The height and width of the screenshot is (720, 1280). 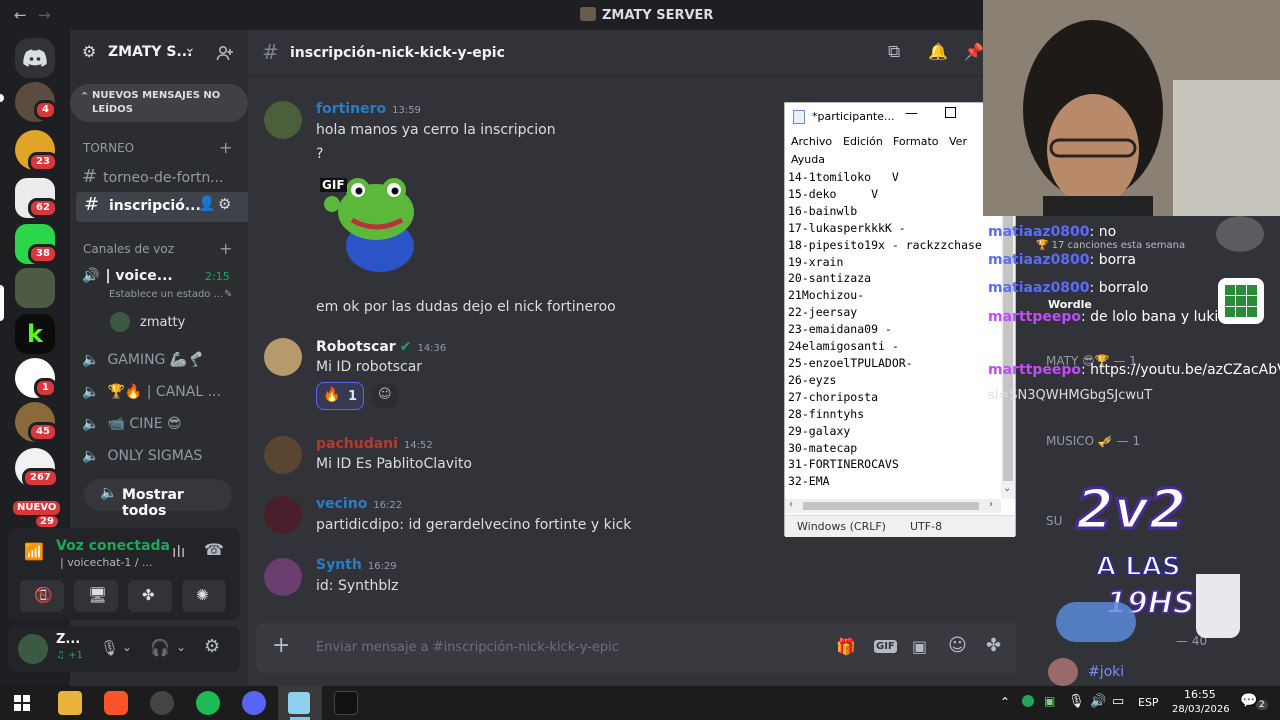 I want to click on gear-icon: ⚙, so click(x=224, y=204).